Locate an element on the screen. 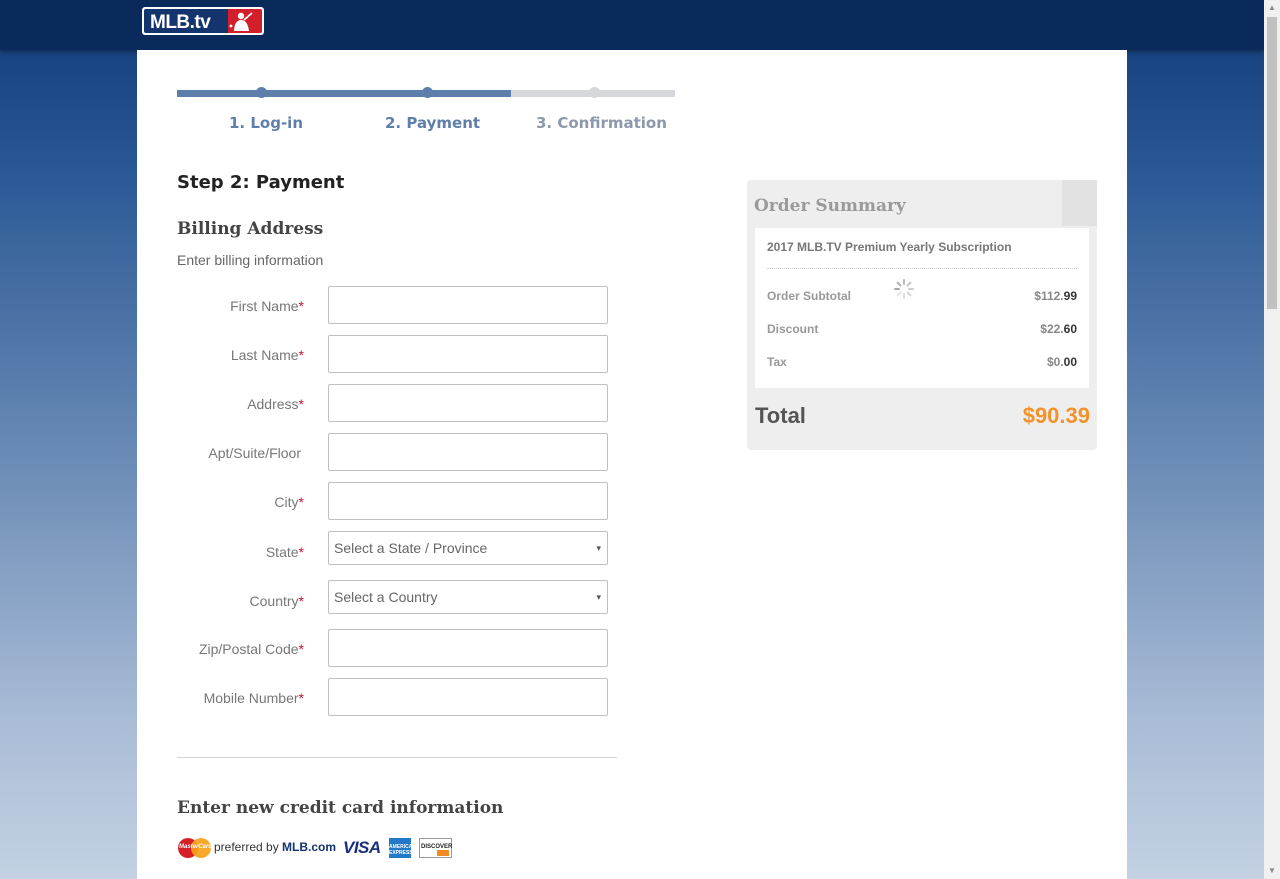 This screenshot has width=1280, height=879. first-name-input is located at coordinates (468, 305).